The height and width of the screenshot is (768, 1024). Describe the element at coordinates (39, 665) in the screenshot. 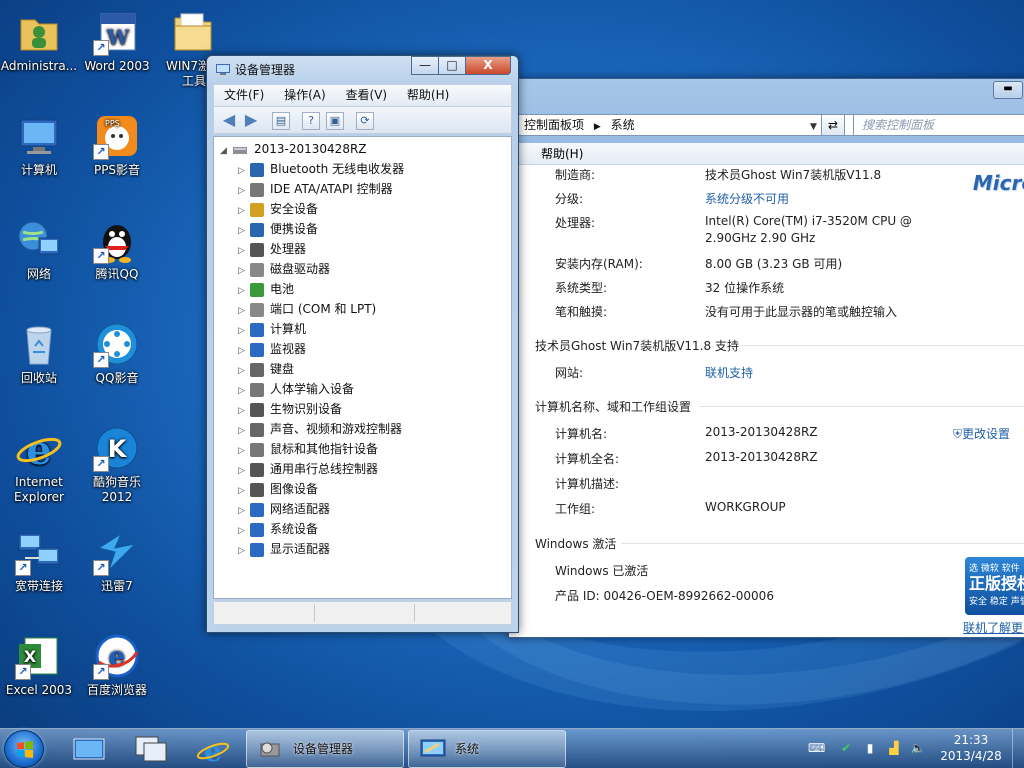

I see `desktop-icon-excel: X ↗ Excel 2003` at that location.